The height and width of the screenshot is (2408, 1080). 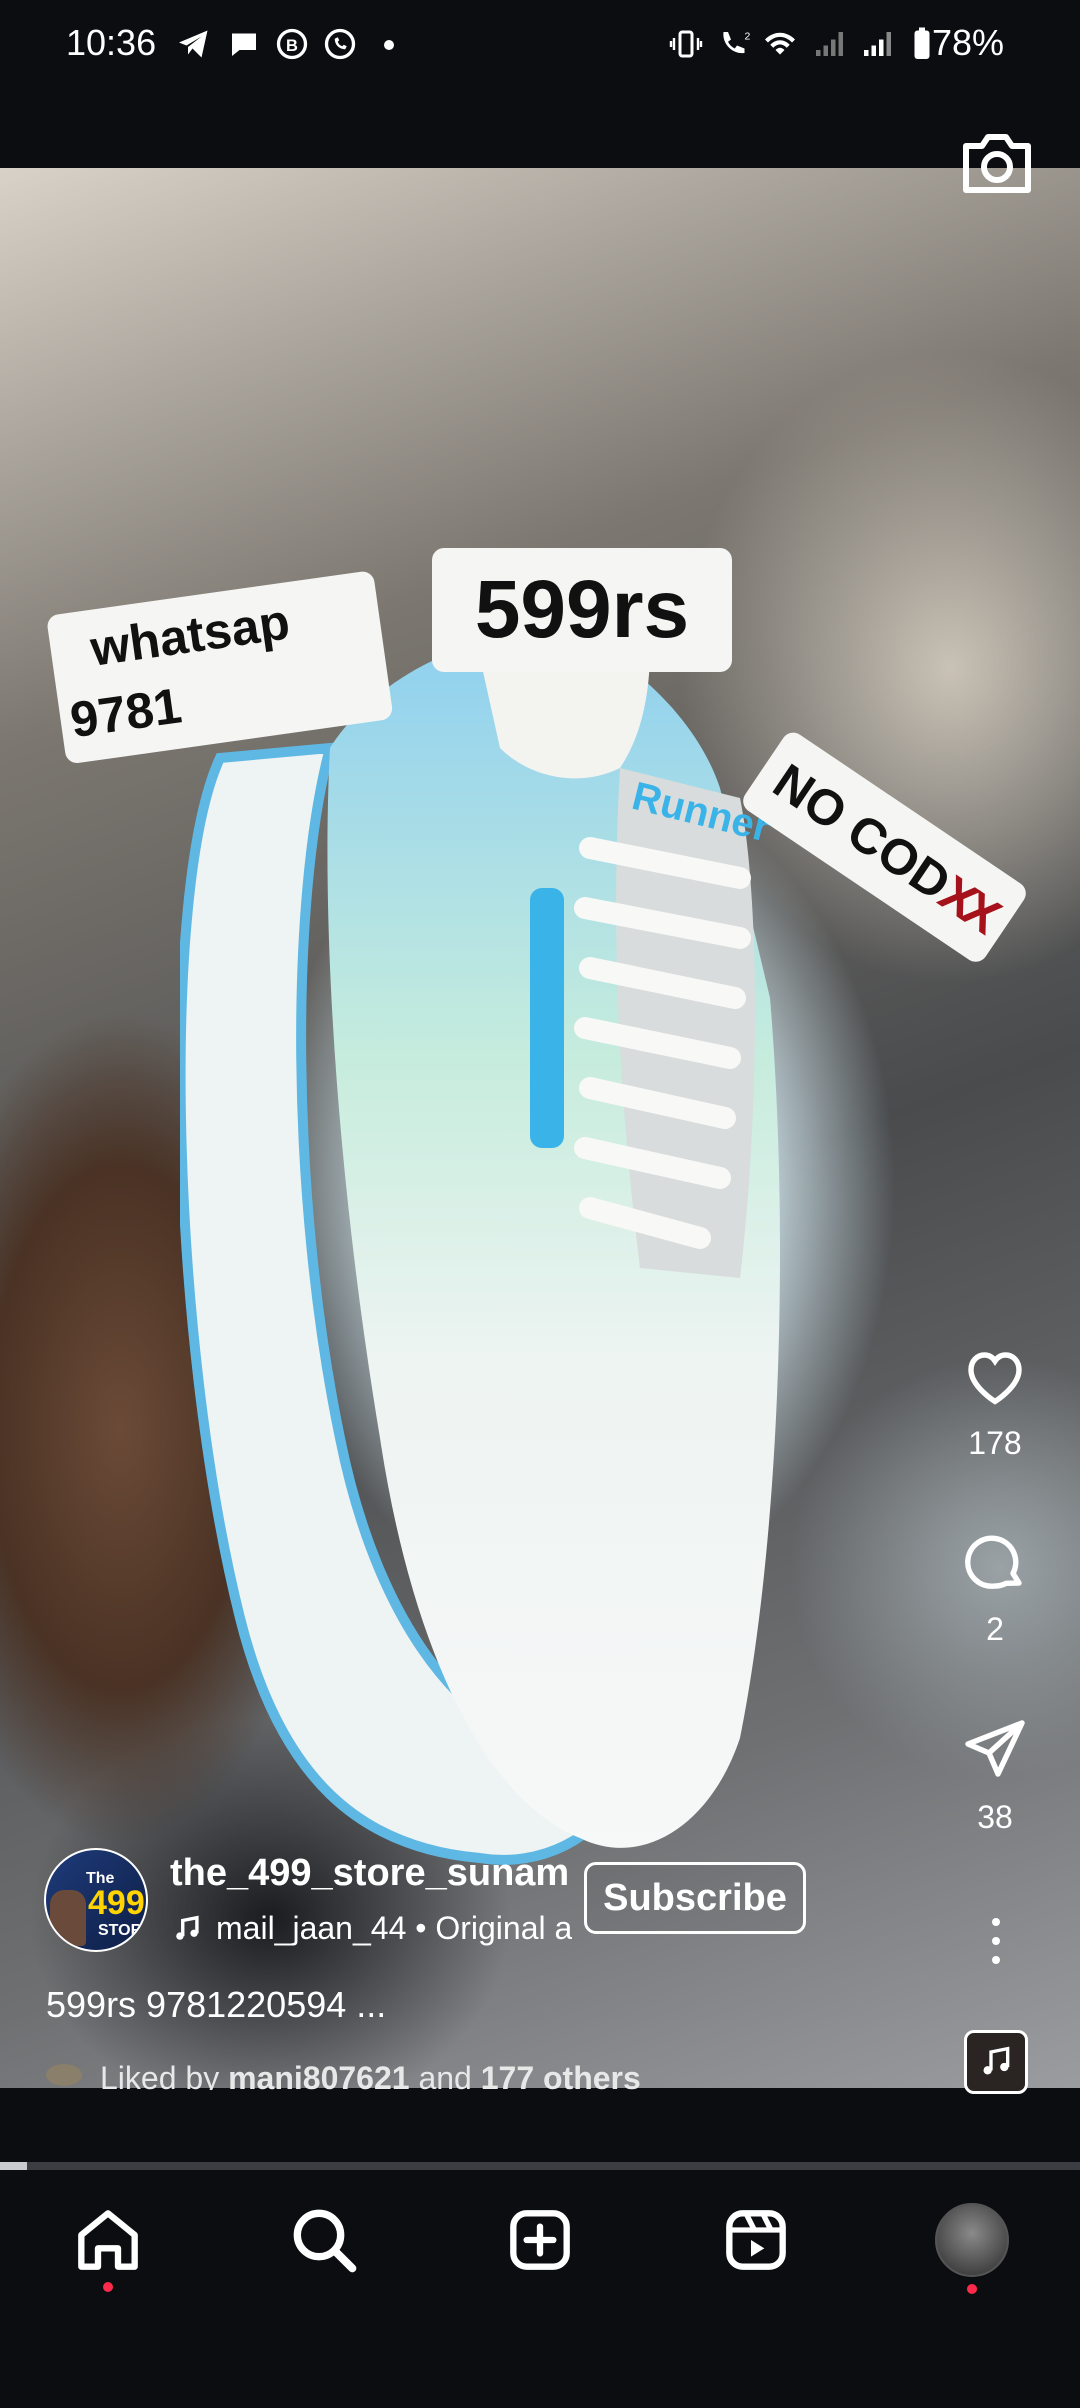 What do you see at coordinates (582, 610) in the screenshot?
I see `price-sticker: 599rs` at bounding box center [582, 610].